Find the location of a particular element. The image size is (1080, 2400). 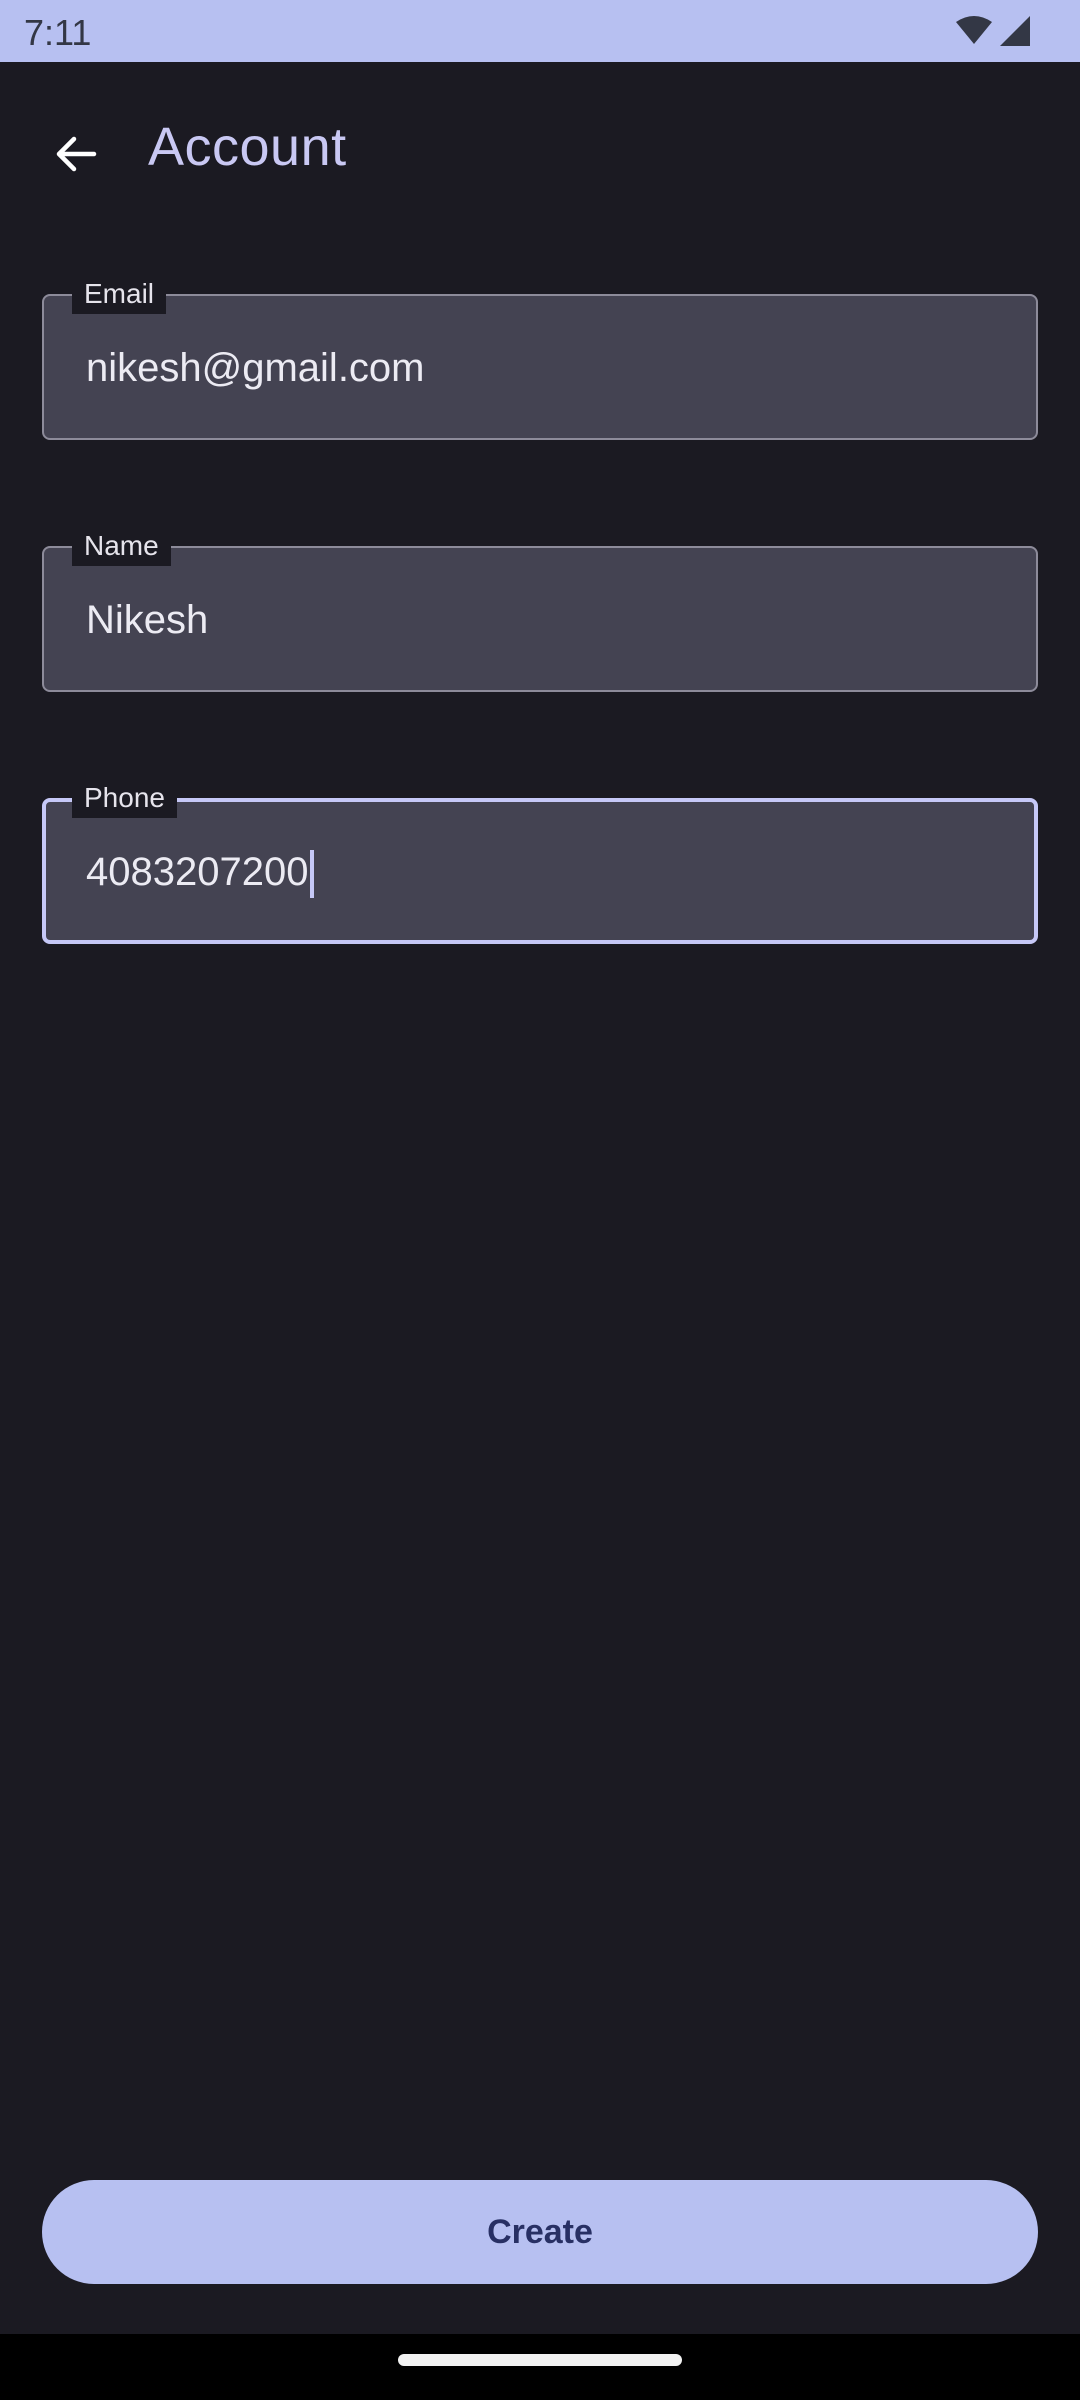

home-indicator is located at coordinates (540, 2360).